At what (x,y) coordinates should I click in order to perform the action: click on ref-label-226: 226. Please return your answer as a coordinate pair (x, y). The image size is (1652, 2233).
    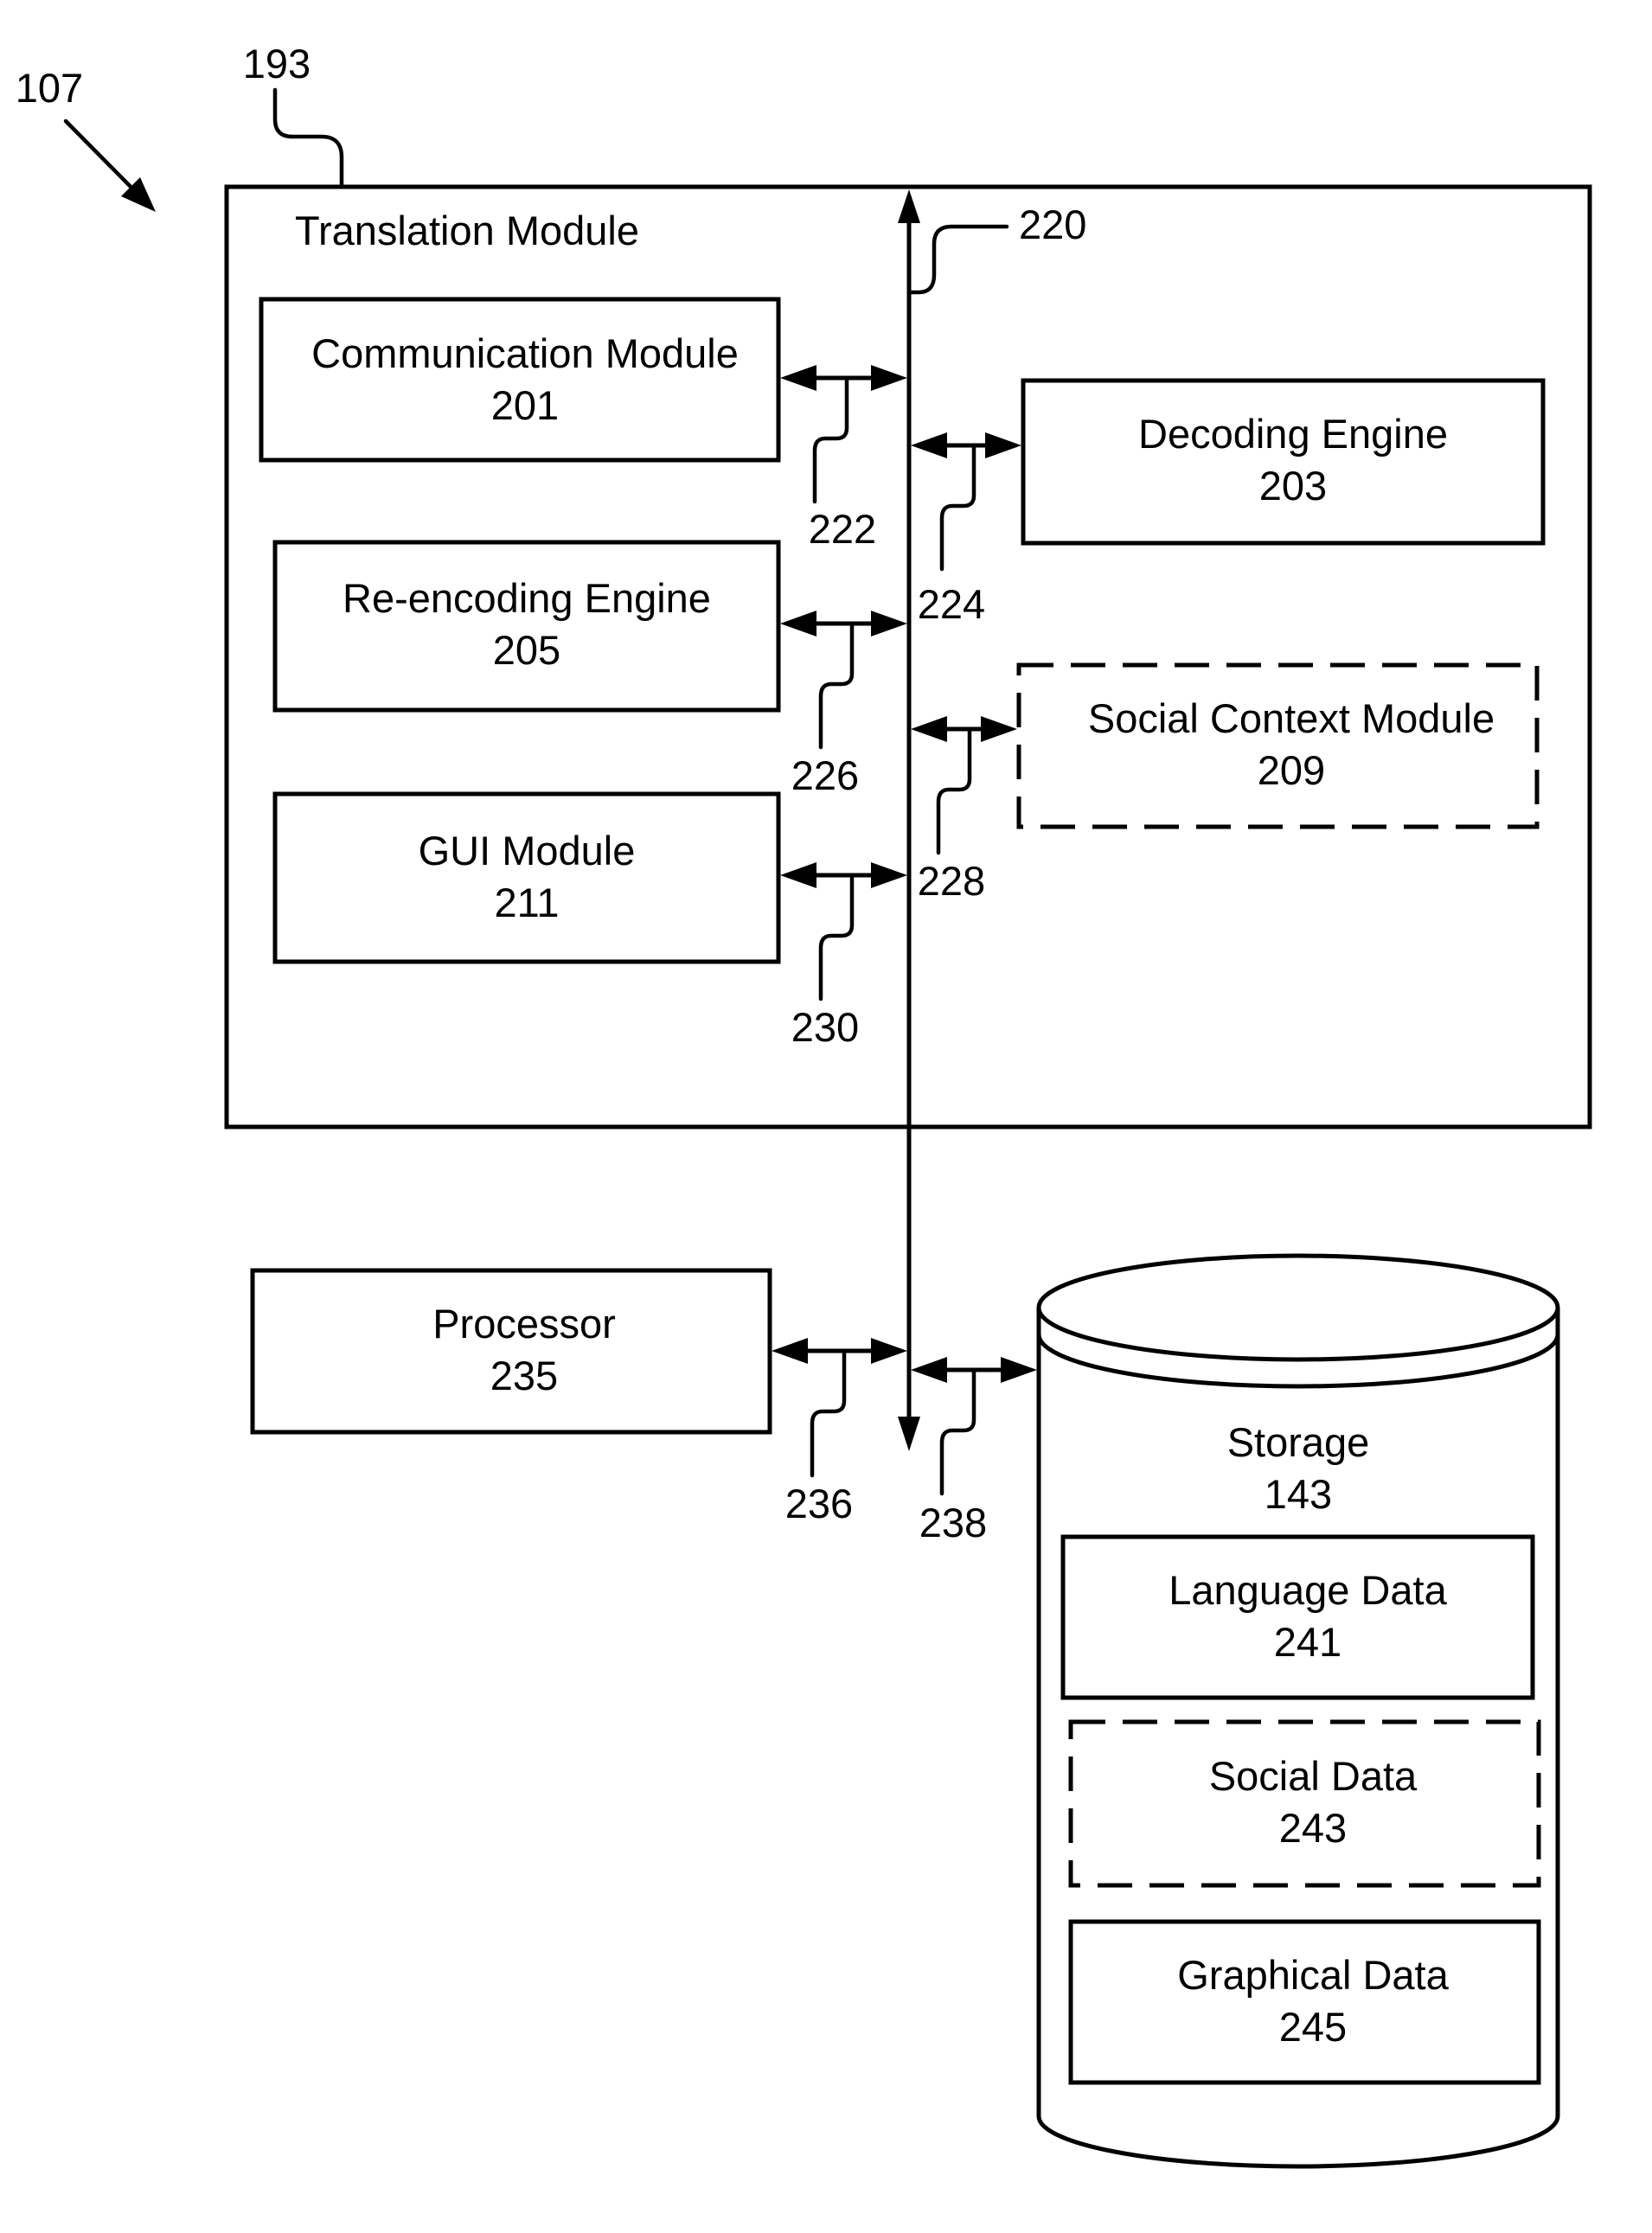
    Looking at the image, I should click on (825, 775).